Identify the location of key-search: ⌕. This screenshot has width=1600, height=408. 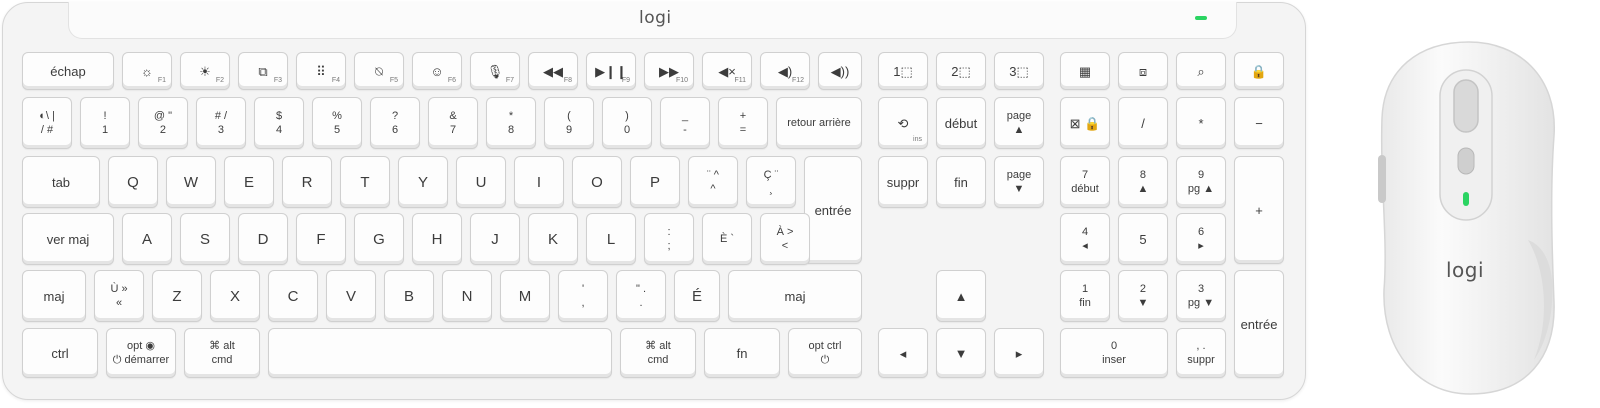
(1201, 71).